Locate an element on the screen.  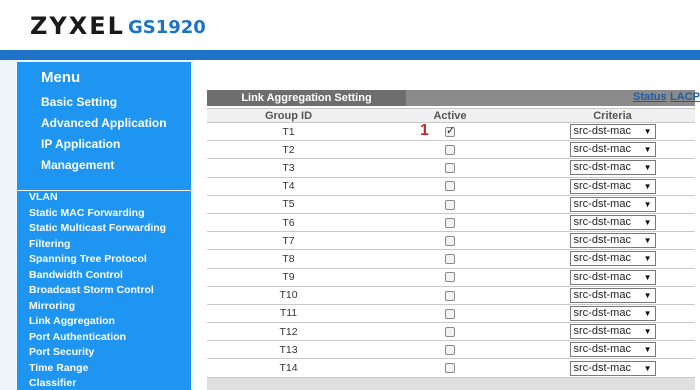
table-row: T7 src-dst-mac ▼ is located at coordinates (451, 241).